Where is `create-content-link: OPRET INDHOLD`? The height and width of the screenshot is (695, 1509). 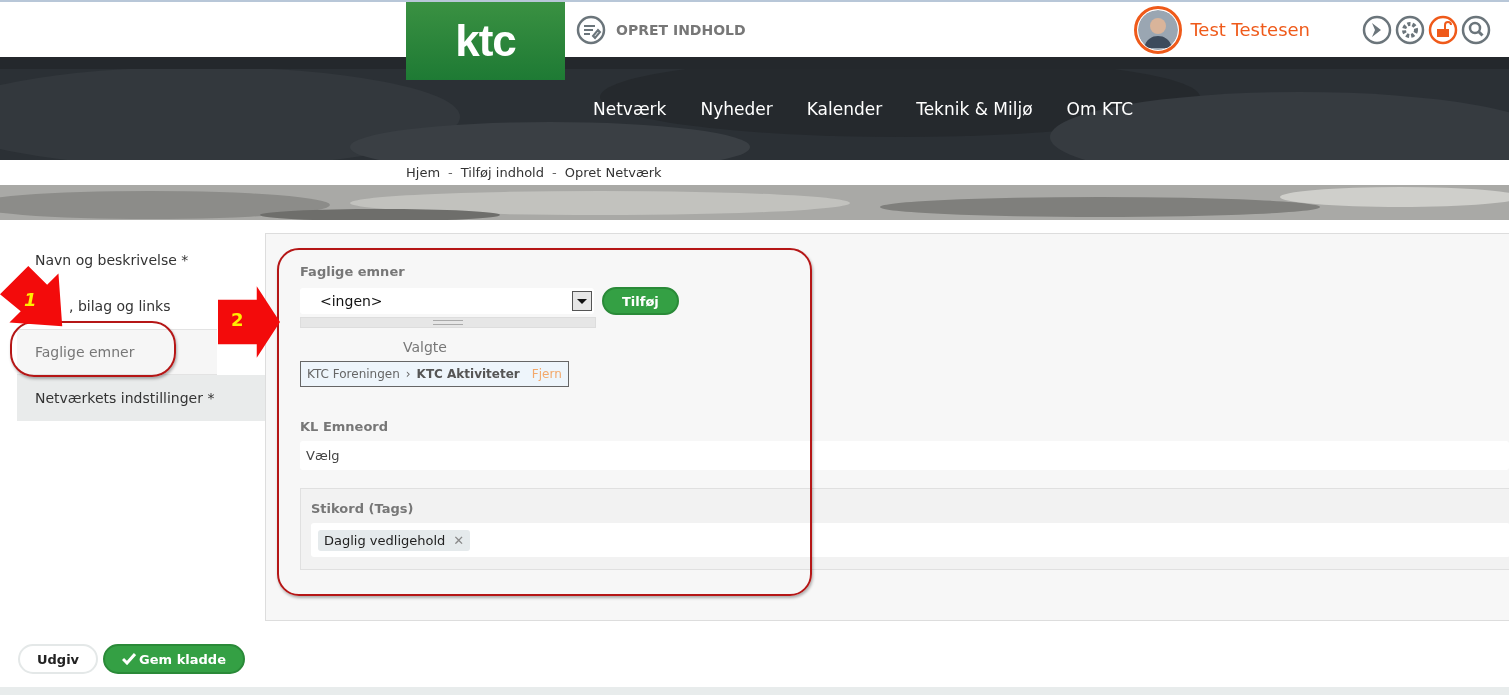
create-content-link: OPRET INDHOLD is located at coordinates (661, 29).